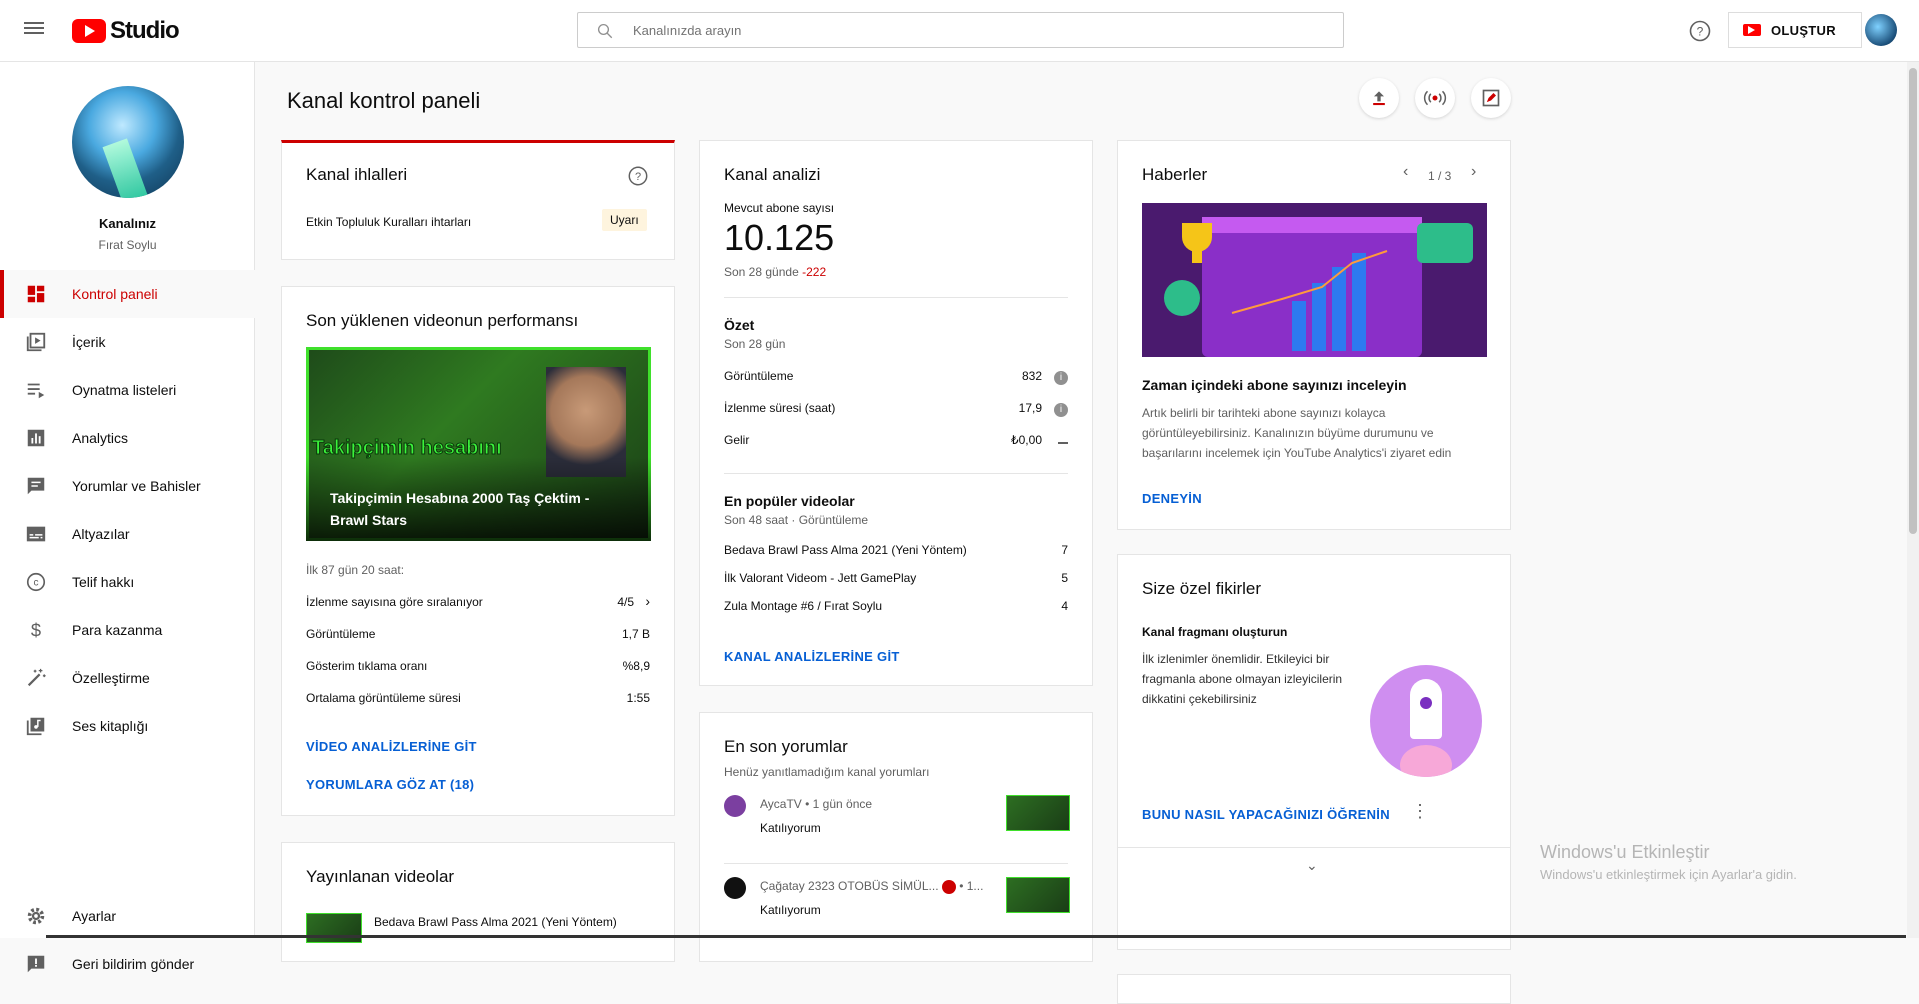 The width and height of the screenshot is (1919, 1004). I want to click on sidebar-item-label: Altyazılar, so click(101, 534).